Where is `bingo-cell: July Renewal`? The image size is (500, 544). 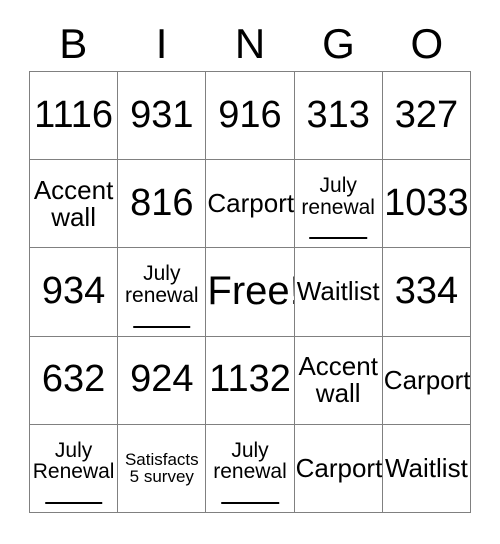
bingo-cell: July Renewal is located at coordinates (74, 468).